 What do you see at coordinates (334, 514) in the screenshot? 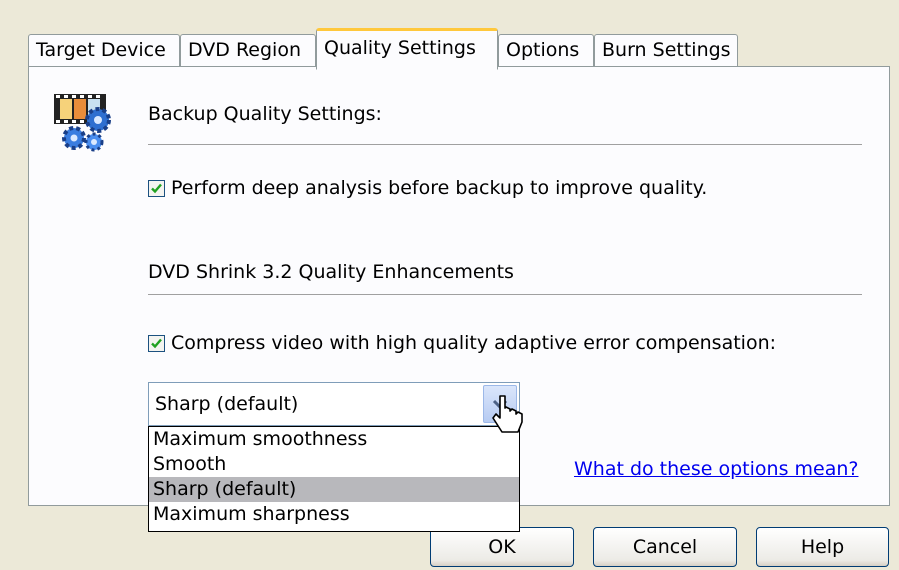
I see `option-maximum-sharpness: Maximum sharpness` at bounding box center [334, 514].